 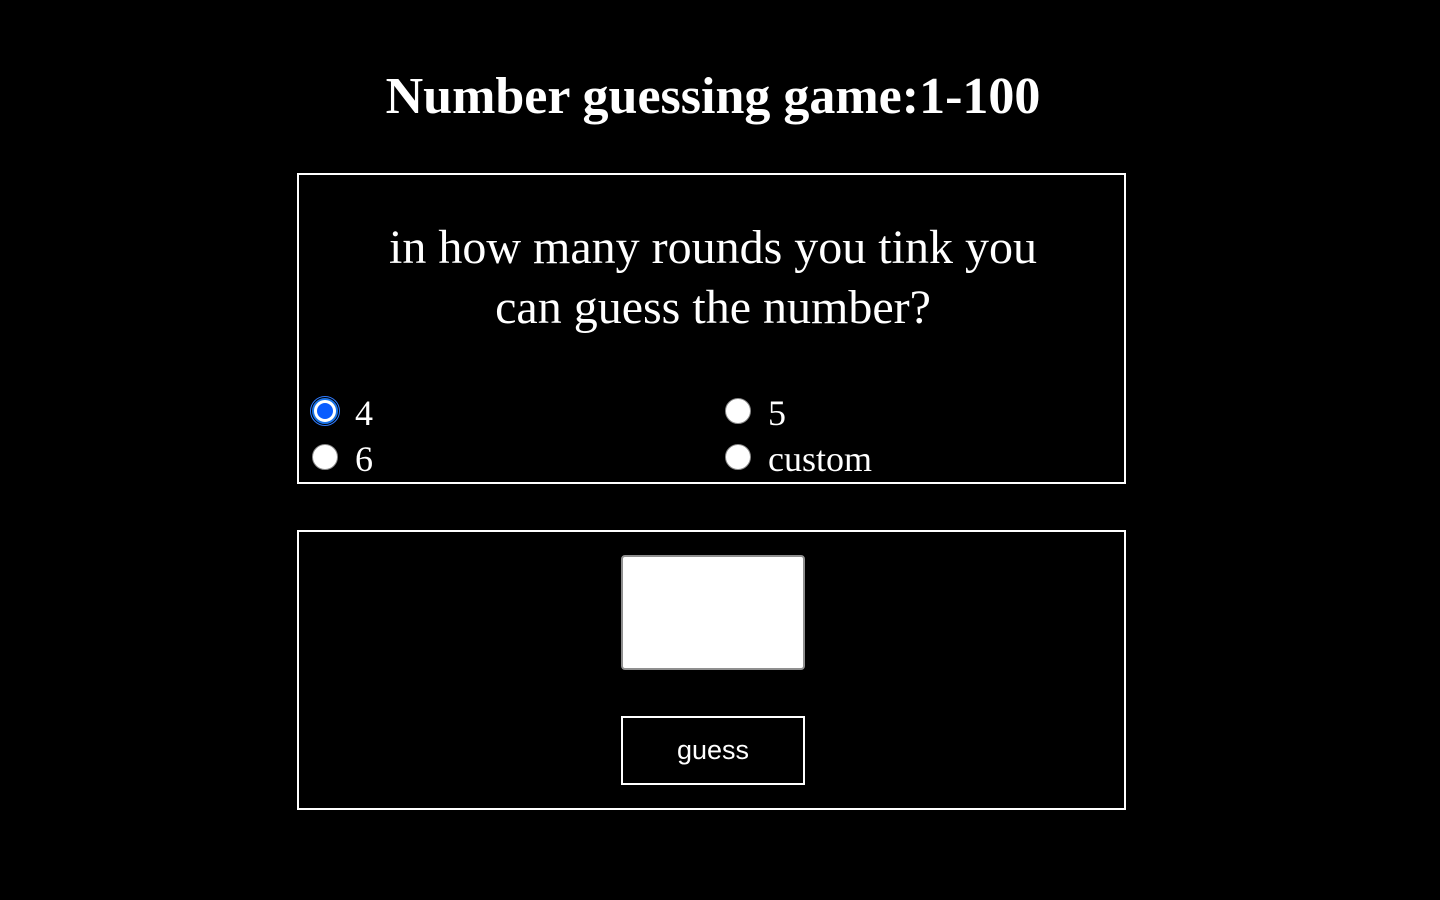 What do you see at coordinates (364, 459) in the screenshot?
I see `rounds-option-6-label: 6` at bounding box center [364, 459].